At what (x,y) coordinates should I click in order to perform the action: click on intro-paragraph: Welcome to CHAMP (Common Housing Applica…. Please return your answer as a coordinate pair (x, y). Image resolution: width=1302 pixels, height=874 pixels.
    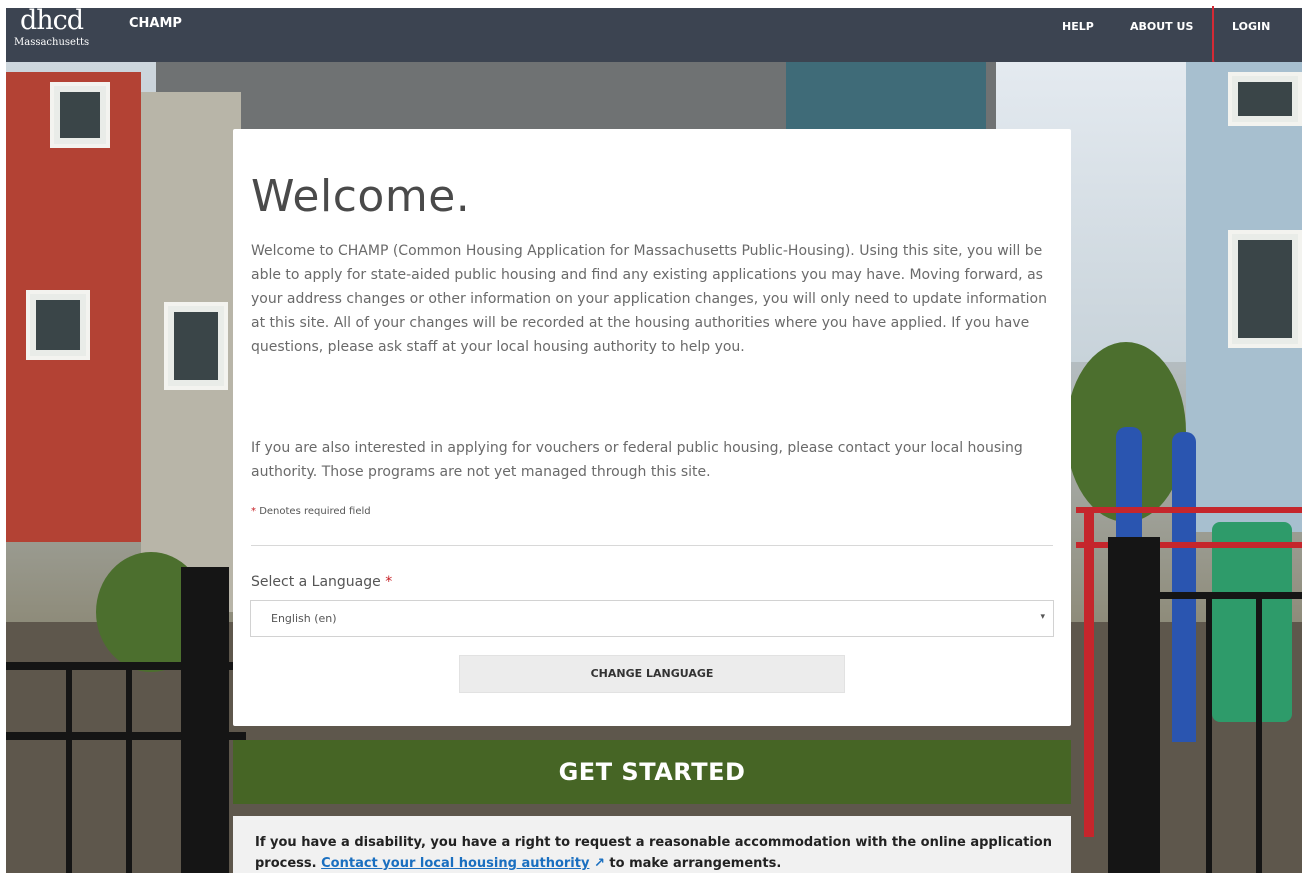
    Looking at the image, I should click on (649, 299).